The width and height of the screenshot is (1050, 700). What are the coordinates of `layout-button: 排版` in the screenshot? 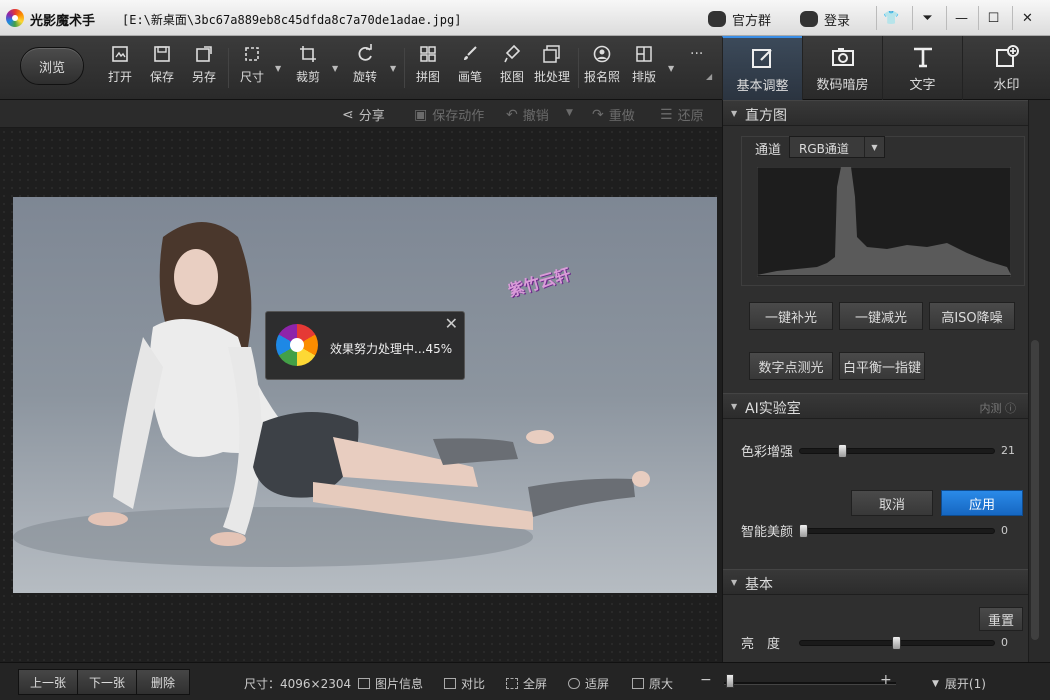 It's located at (644, 68).